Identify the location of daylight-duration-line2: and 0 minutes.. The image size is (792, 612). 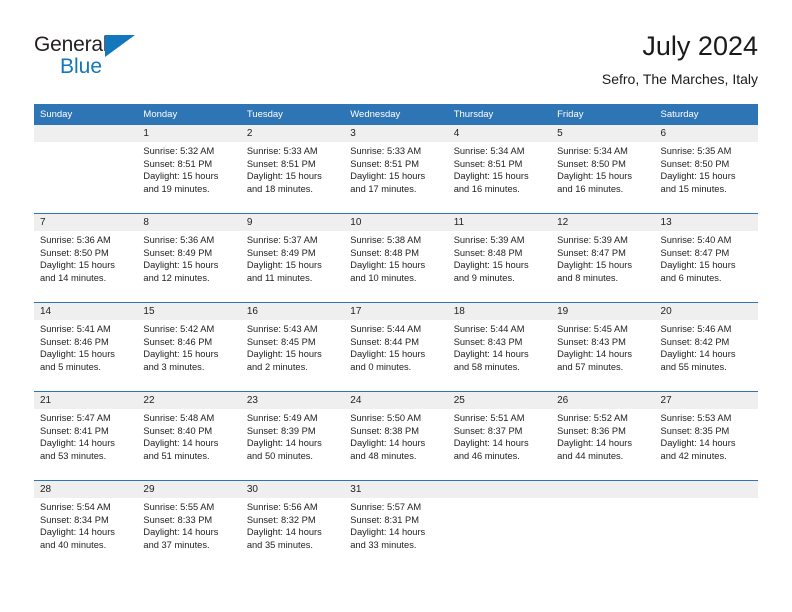
(381, 366).